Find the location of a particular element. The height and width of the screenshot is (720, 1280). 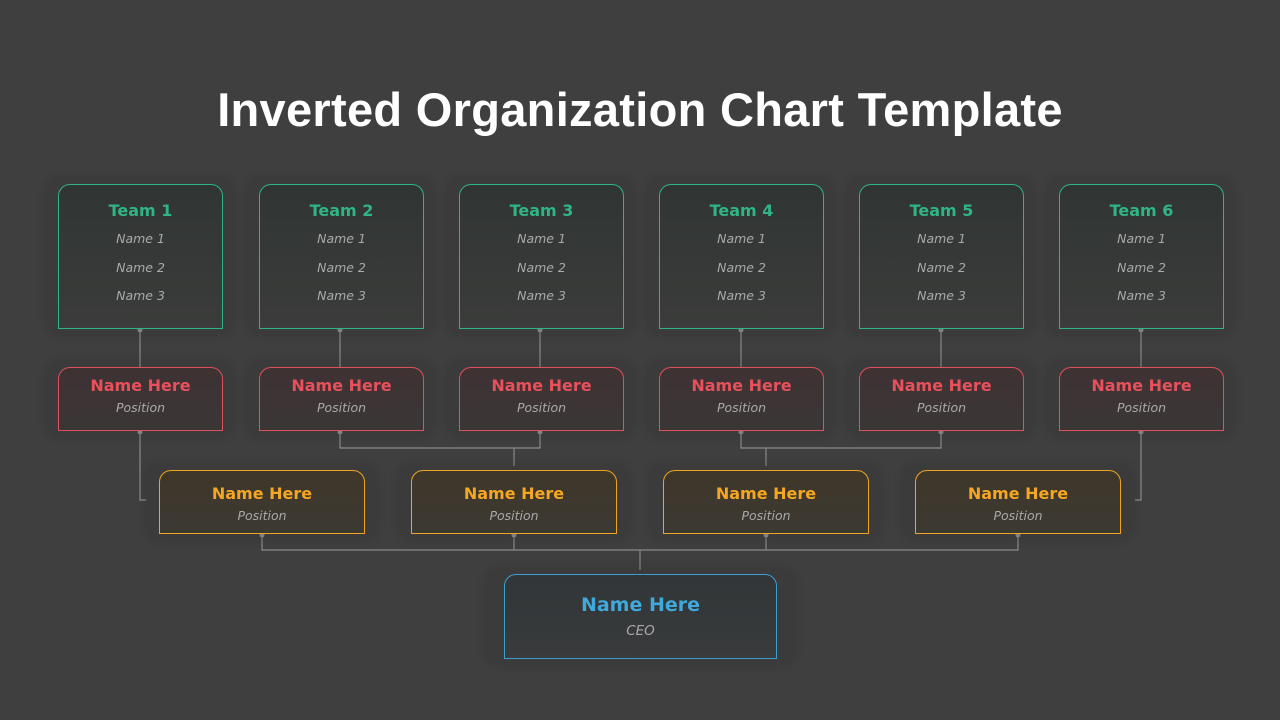

team-title: Team 6 is located at coordinates (1141, 210).